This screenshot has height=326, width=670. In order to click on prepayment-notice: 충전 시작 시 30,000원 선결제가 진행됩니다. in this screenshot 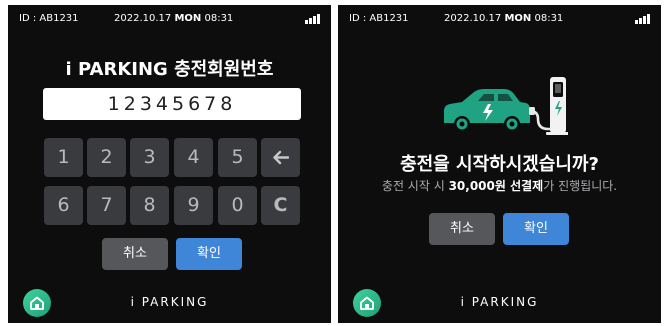, I will do `click(499, 185)`.